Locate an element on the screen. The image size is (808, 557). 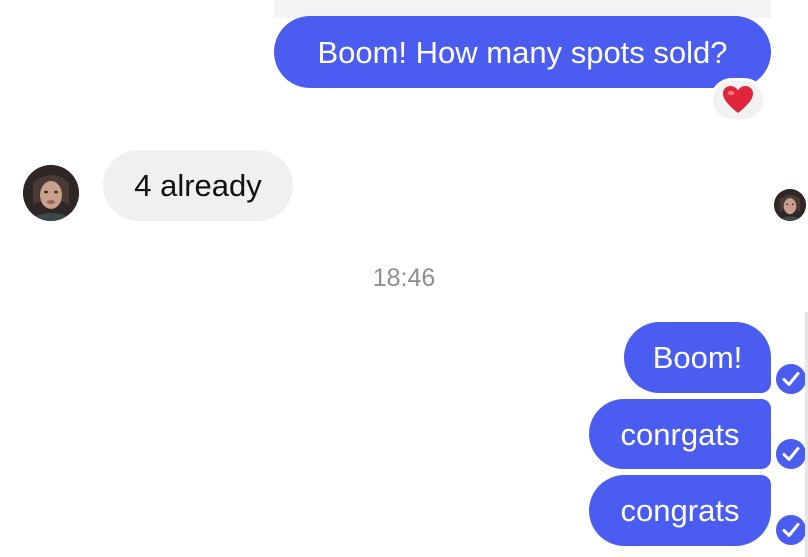
outgoing-message-bubble: congrats is located at coordinates (680, 510).